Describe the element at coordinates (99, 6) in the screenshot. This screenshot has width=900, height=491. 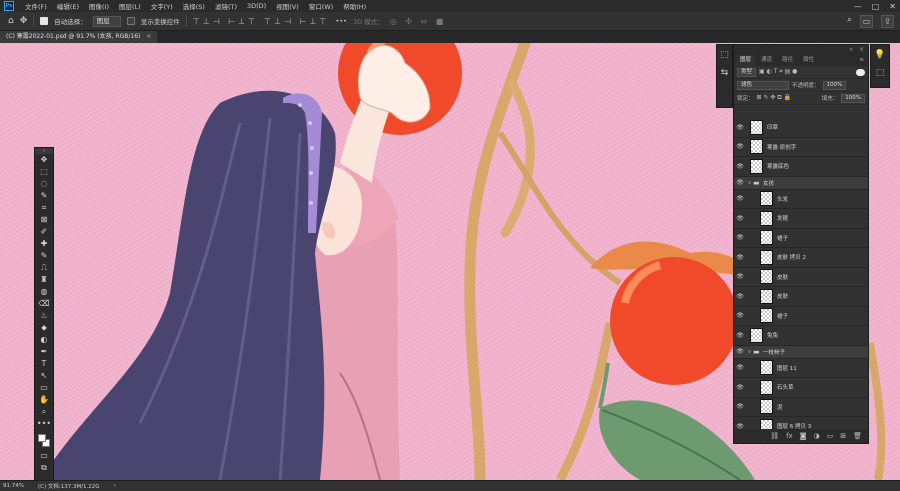
I see `menu-image: 图像(I)` at that location.